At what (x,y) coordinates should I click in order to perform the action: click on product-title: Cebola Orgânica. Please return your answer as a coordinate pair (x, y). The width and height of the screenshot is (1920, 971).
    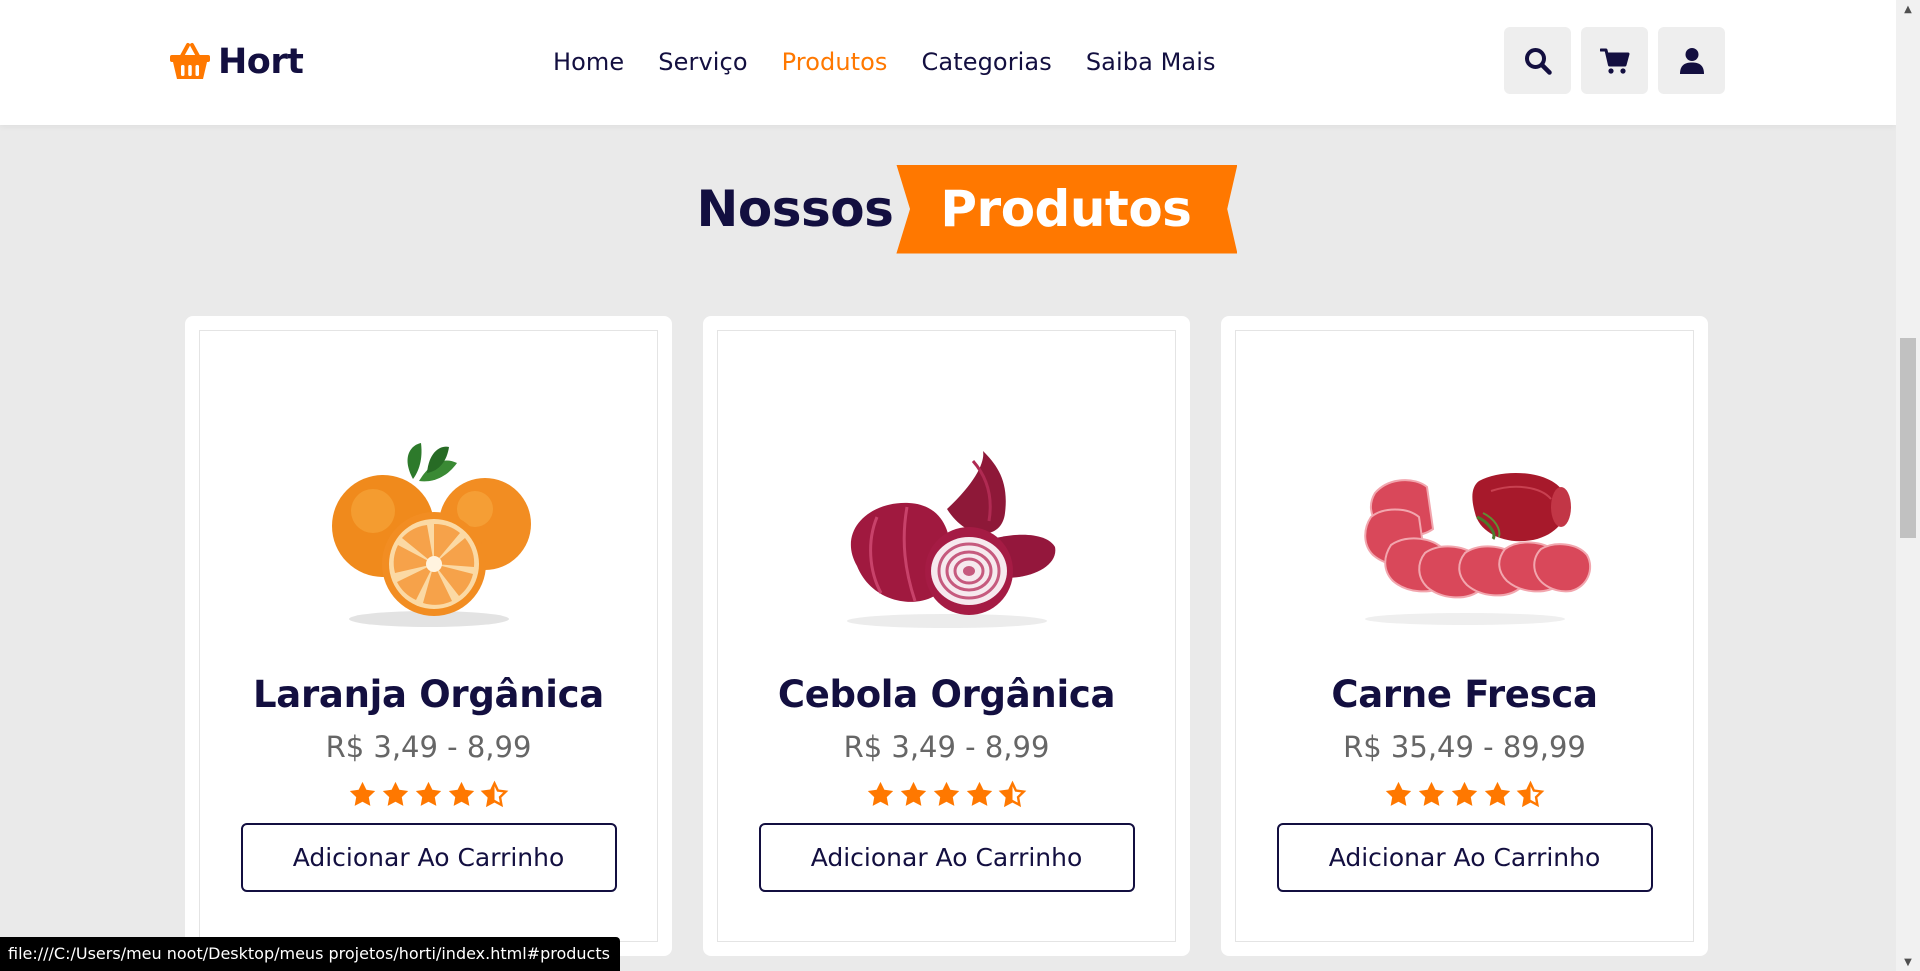
    Looking at the image, I should click on (946, 694).